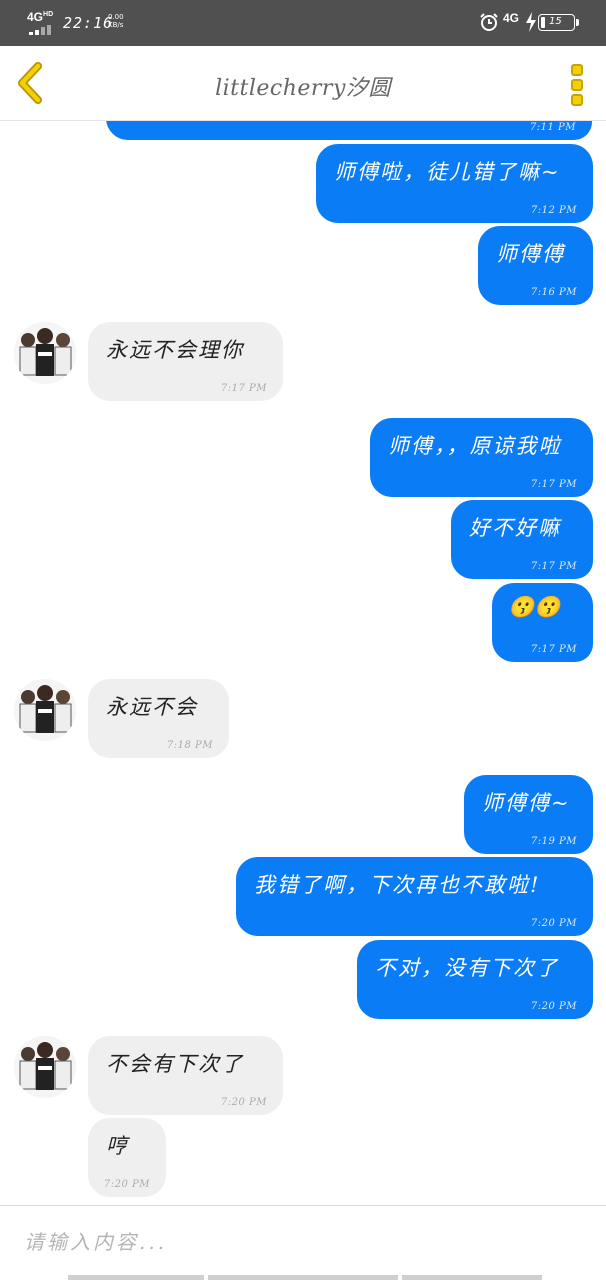  Describe the element at coordinates (553, 210) in the screenshot. I see `message-time: 7:12 PM` at that location.